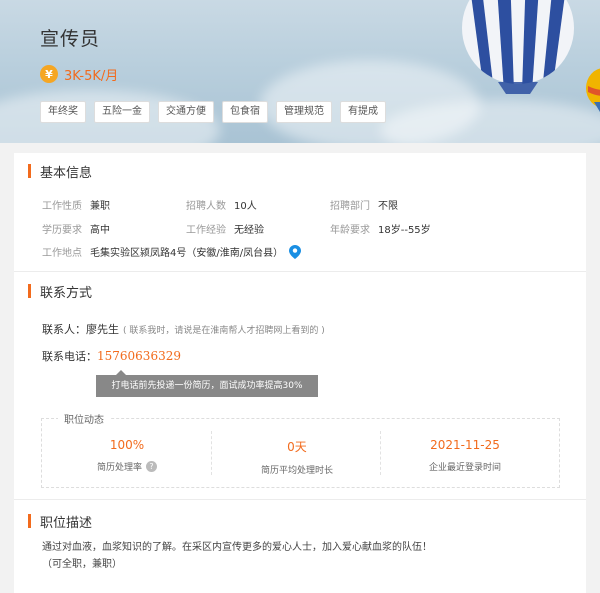 This screenshot has height=593, width=600. I want to click on info-value: 兼职, so click(100, 206).